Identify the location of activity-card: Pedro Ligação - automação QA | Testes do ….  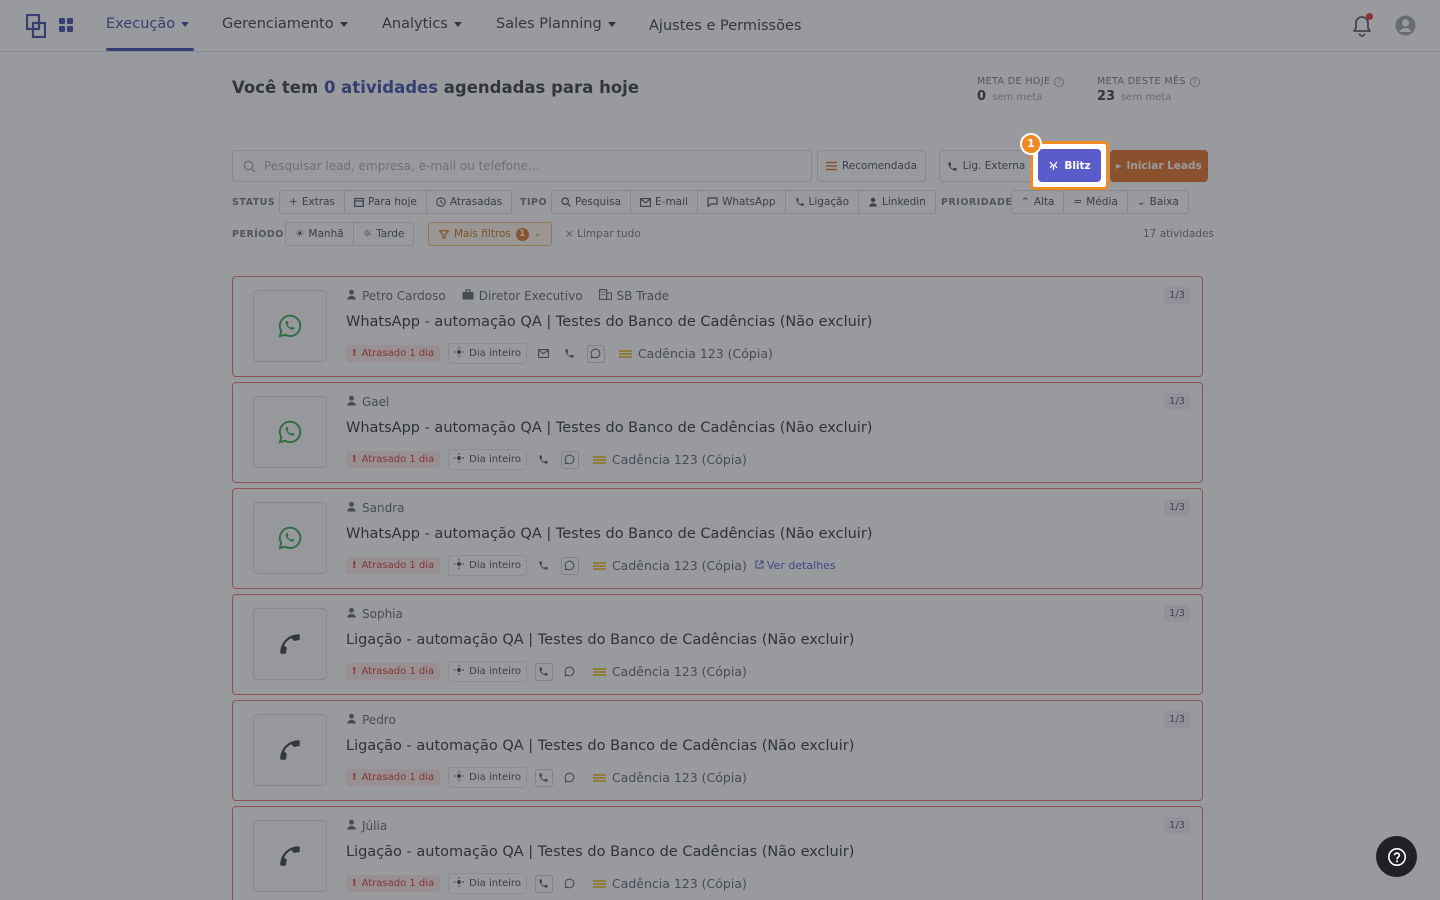
(717, 750).